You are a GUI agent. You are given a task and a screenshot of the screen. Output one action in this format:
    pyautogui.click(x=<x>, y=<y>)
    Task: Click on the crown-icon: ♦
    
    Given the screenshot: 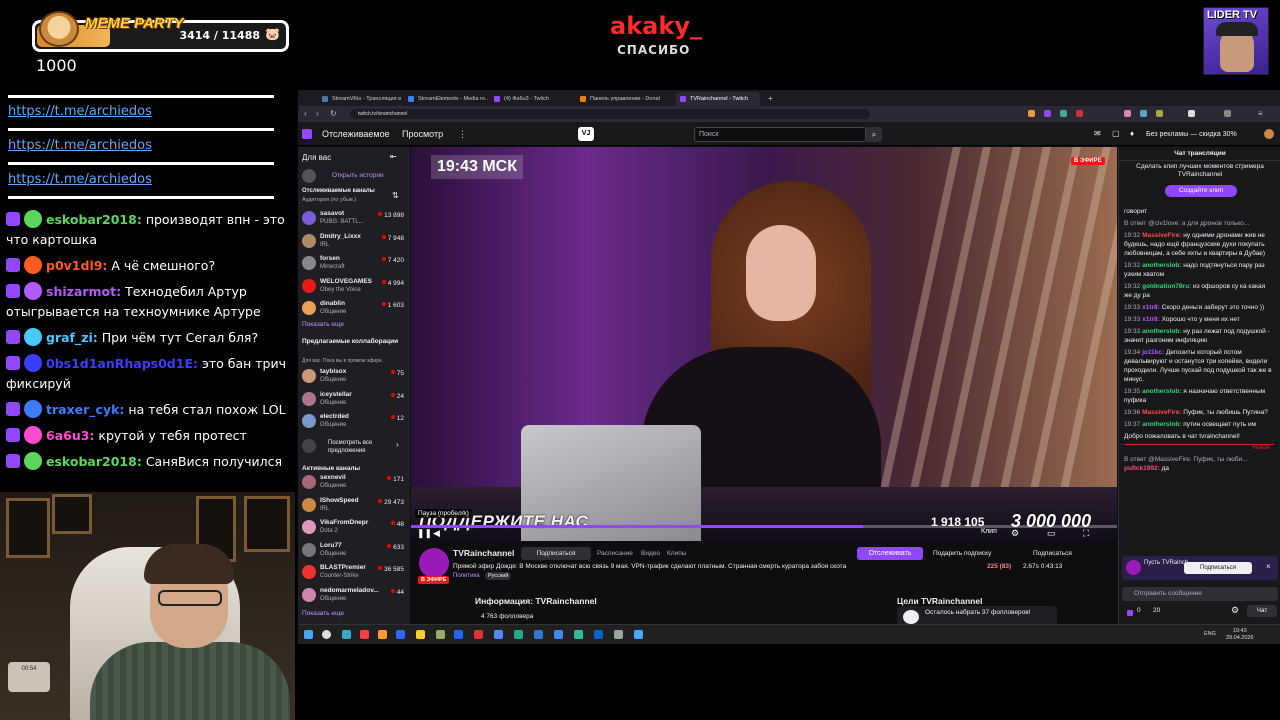 What is the action you would take?
    pyautogui.click(x=1132, y=133)
    